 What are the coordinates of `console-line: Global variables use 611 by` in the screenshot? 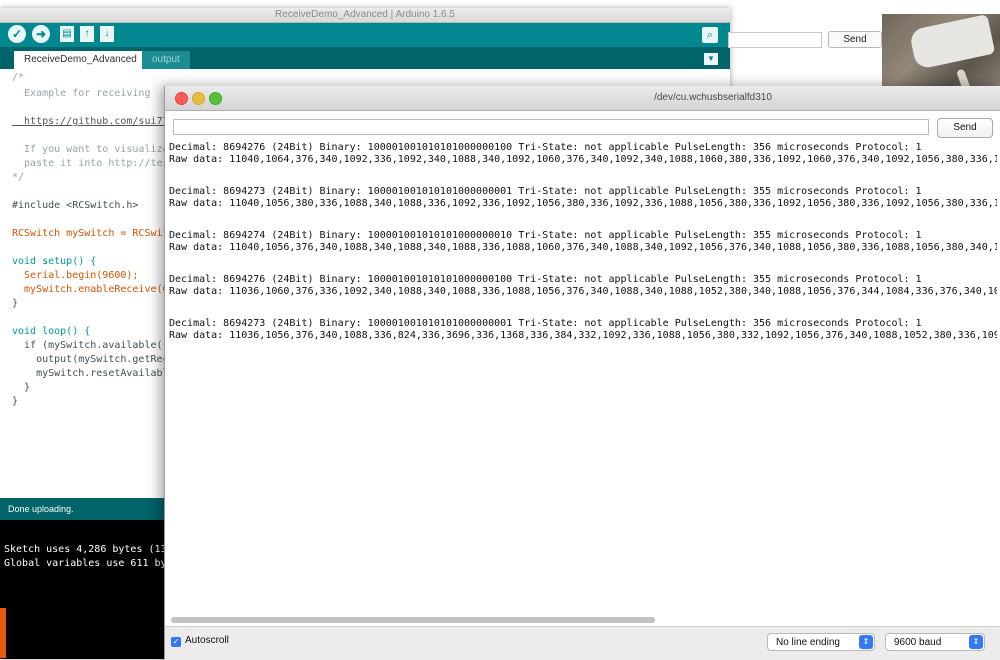 It's located at (85, 563).